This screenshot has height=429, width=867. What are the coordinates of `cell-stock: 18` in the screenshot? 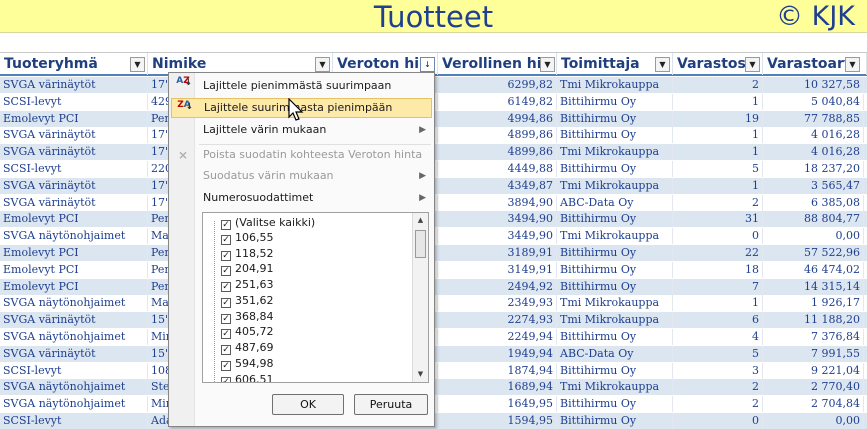 It's located at (718, 269).